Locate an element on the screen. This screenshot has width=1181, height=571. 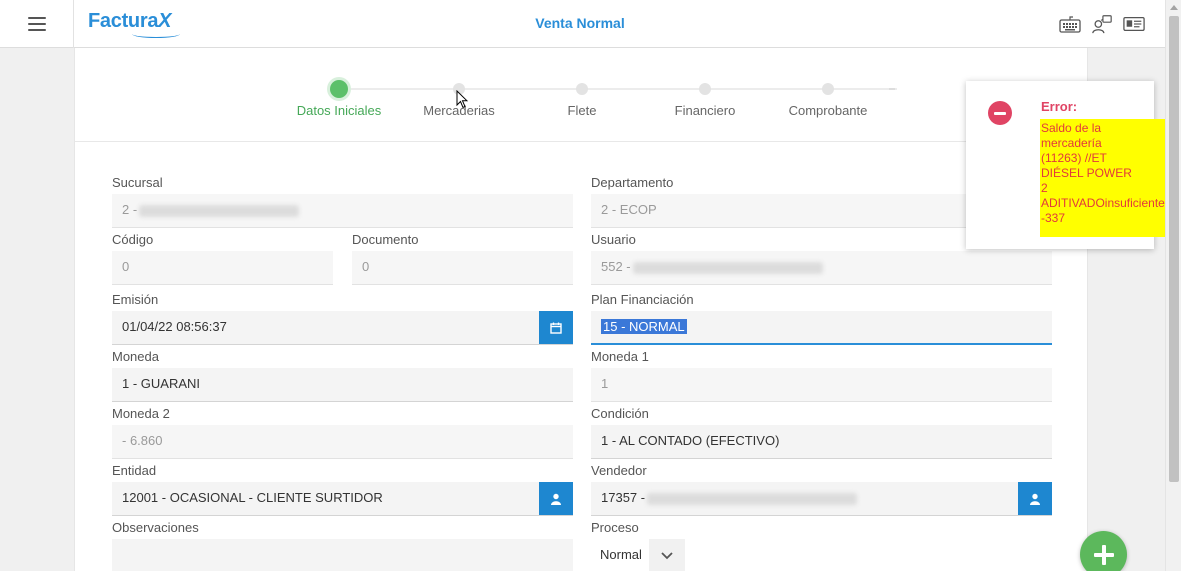
documento-label: Documento is located at coordinates (385, 239).